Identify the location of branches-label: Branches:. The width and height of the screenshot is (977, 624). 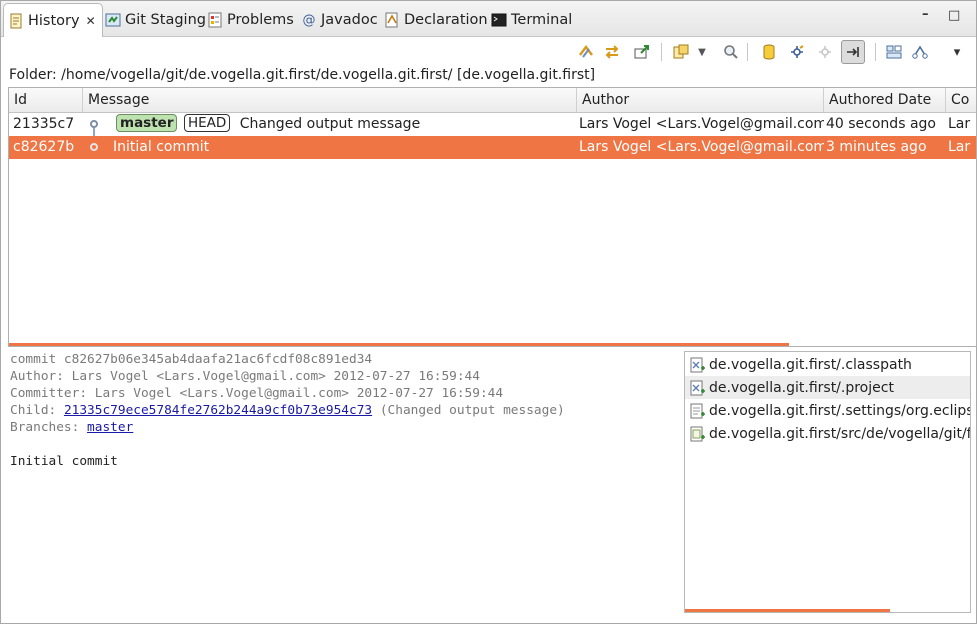
(49, 427).